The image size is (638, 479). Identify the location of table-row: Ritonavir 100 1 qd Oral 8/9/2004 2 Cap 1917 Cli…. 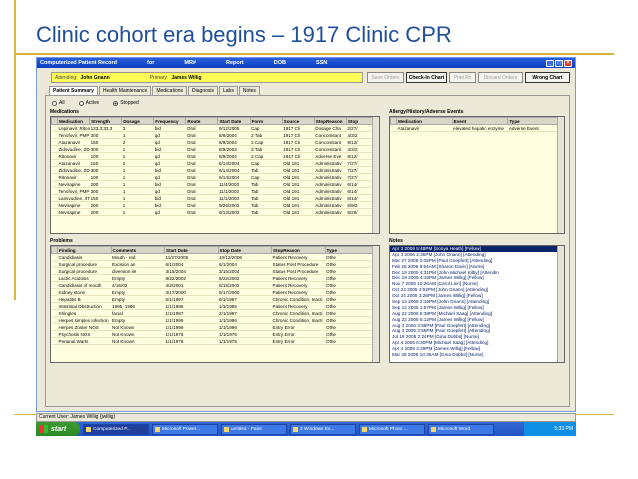
(215, 156).